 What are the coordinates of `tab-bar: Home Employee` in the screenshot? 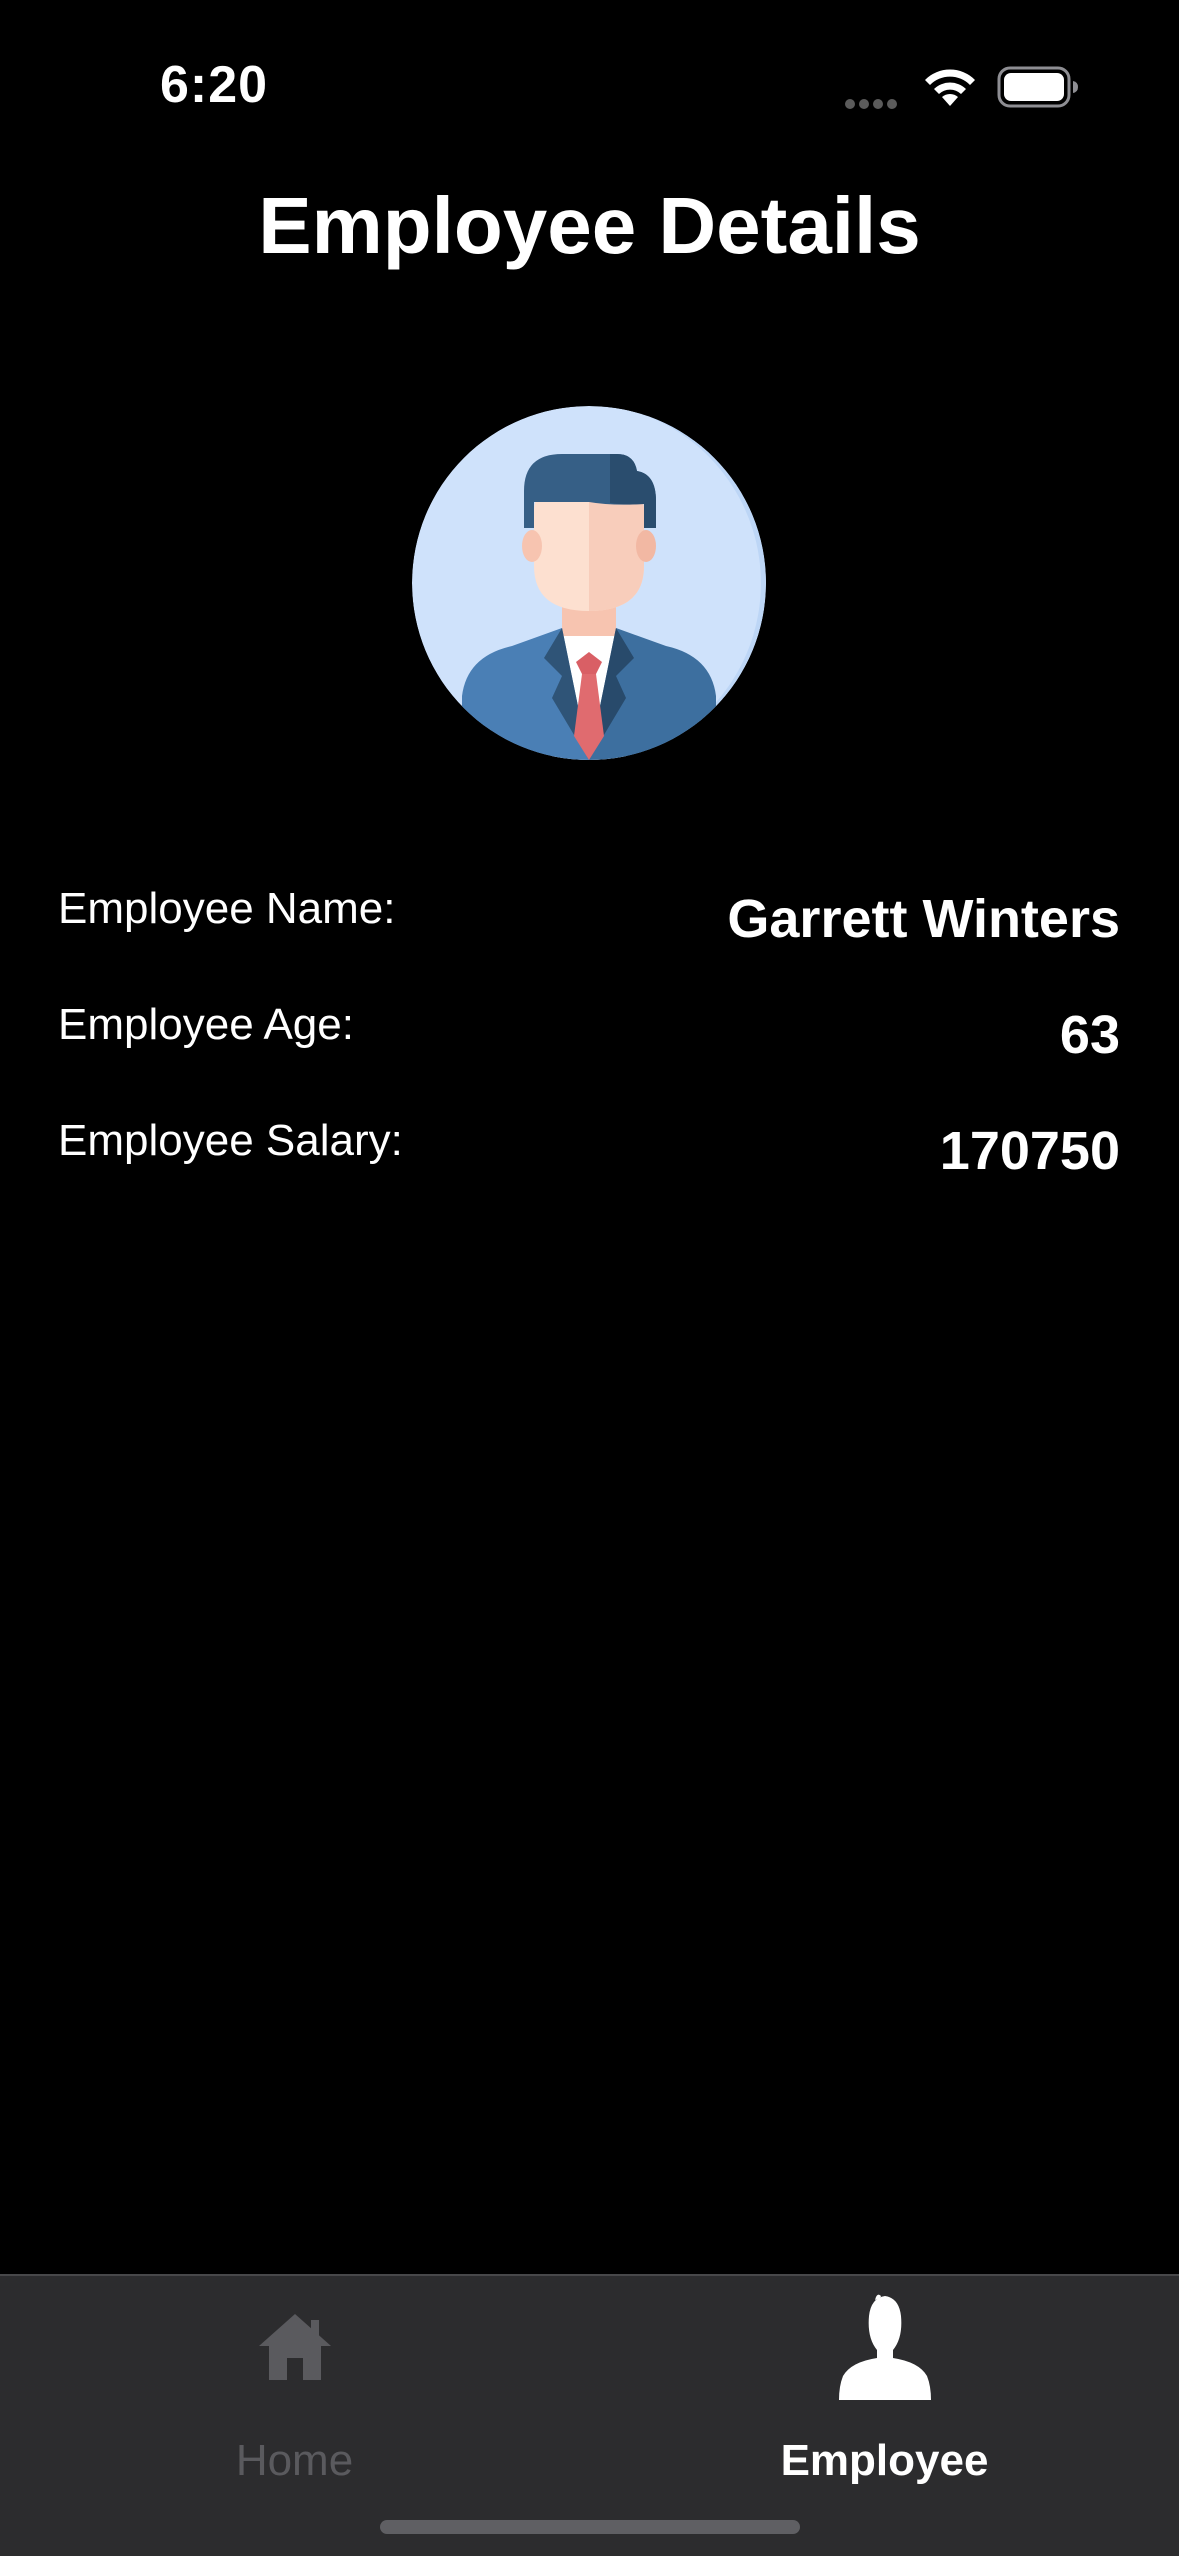 It's located at (589, 2415).